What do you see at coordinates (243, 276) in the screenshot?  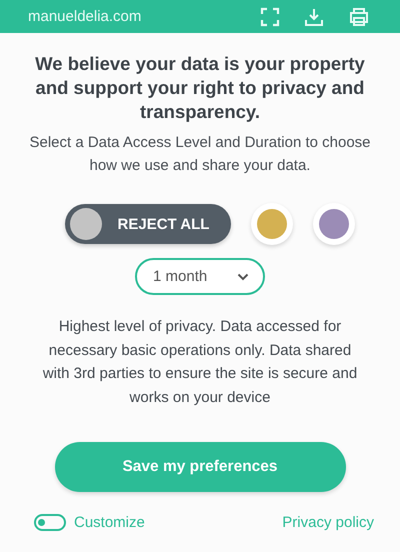 I see `chevron-icon` at bounding box center [243, 276].